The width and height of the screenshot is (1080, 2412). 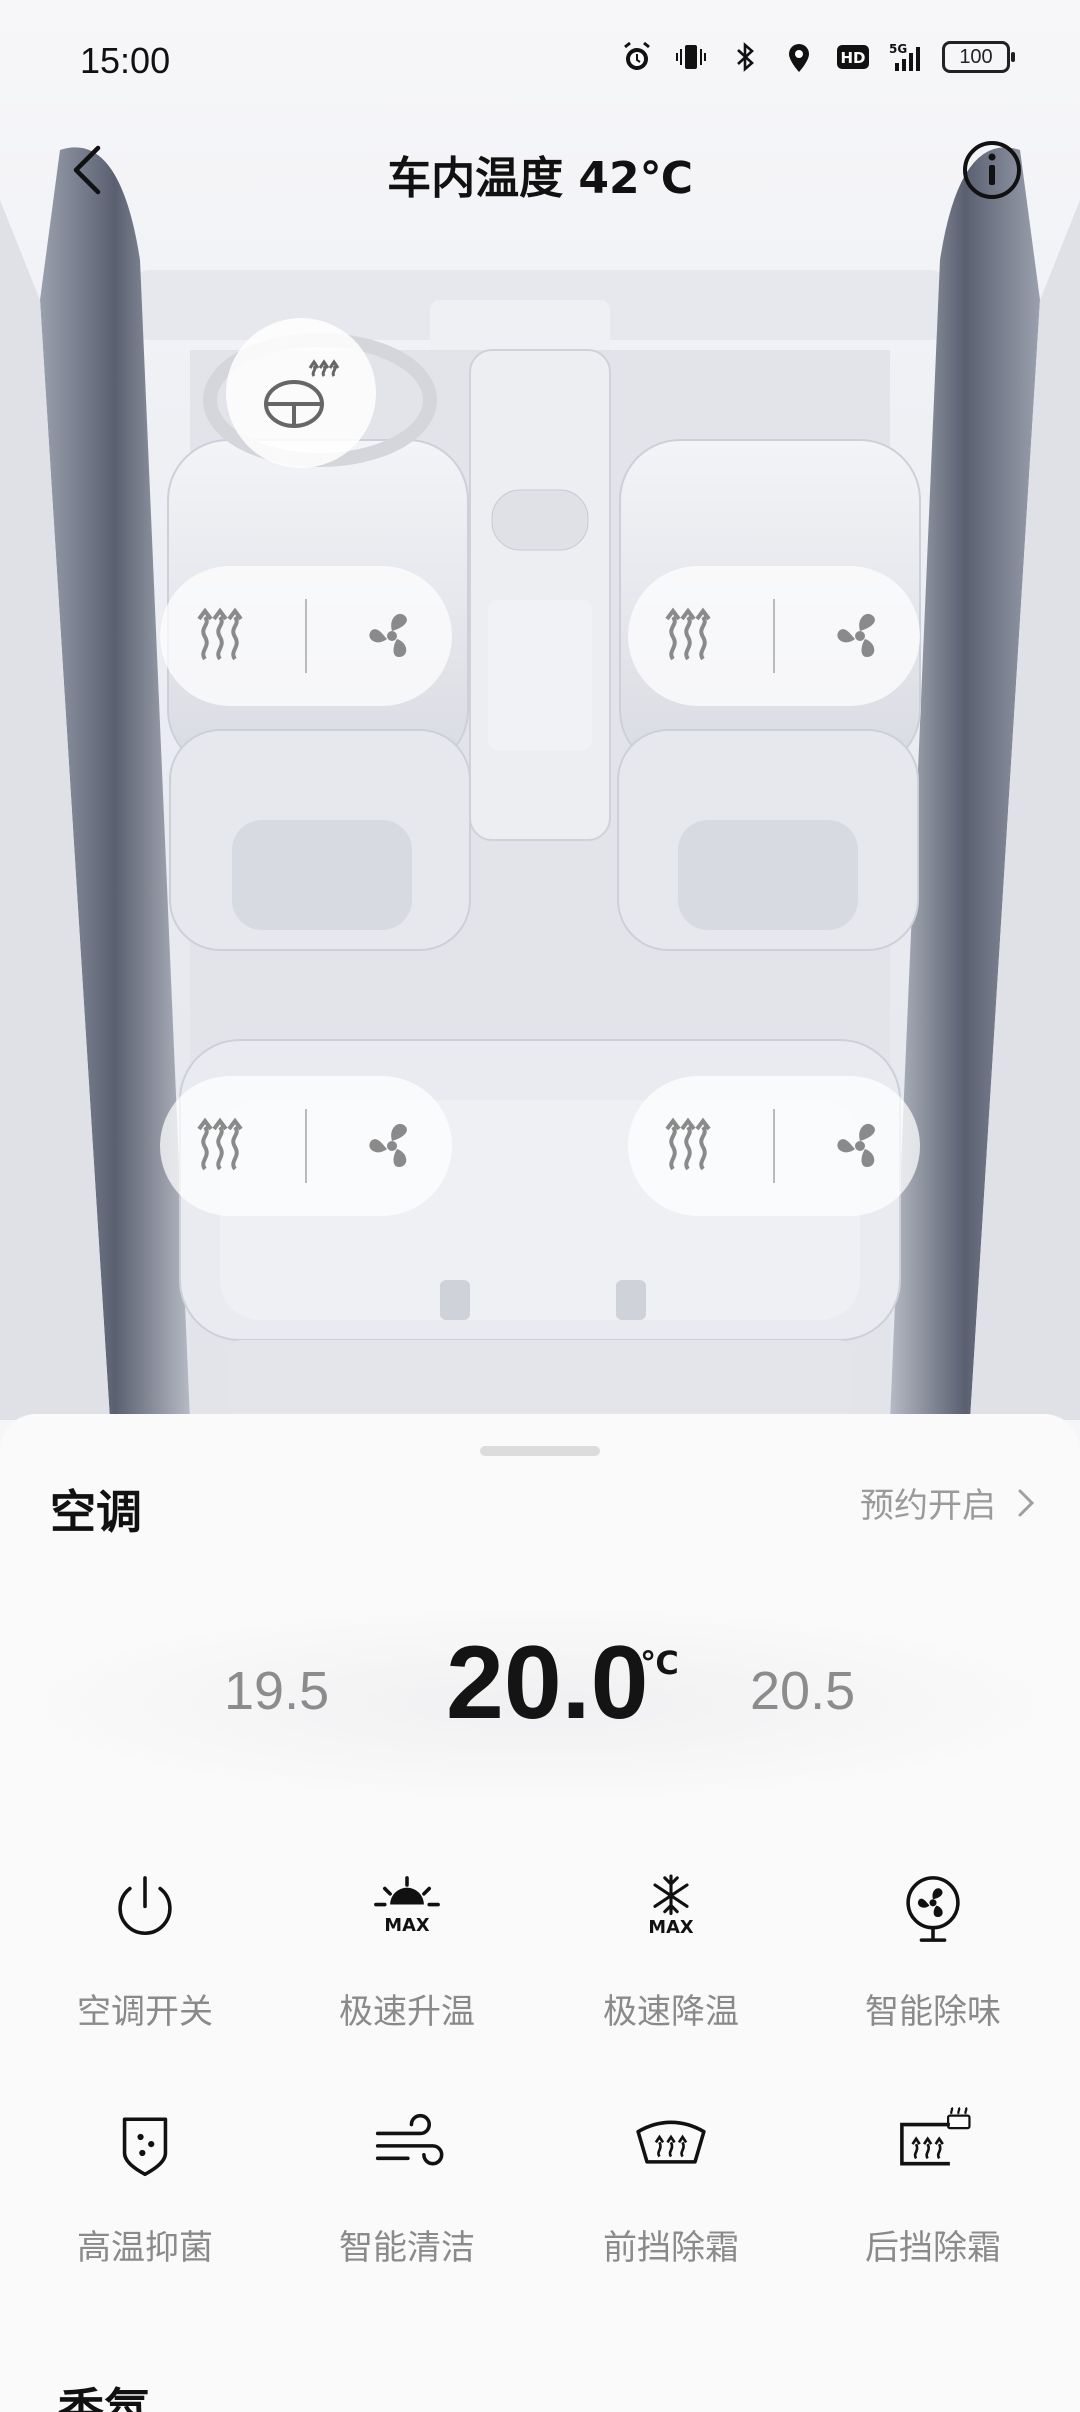 I want to click on vibrate-icon, so click(x=691, y=57).